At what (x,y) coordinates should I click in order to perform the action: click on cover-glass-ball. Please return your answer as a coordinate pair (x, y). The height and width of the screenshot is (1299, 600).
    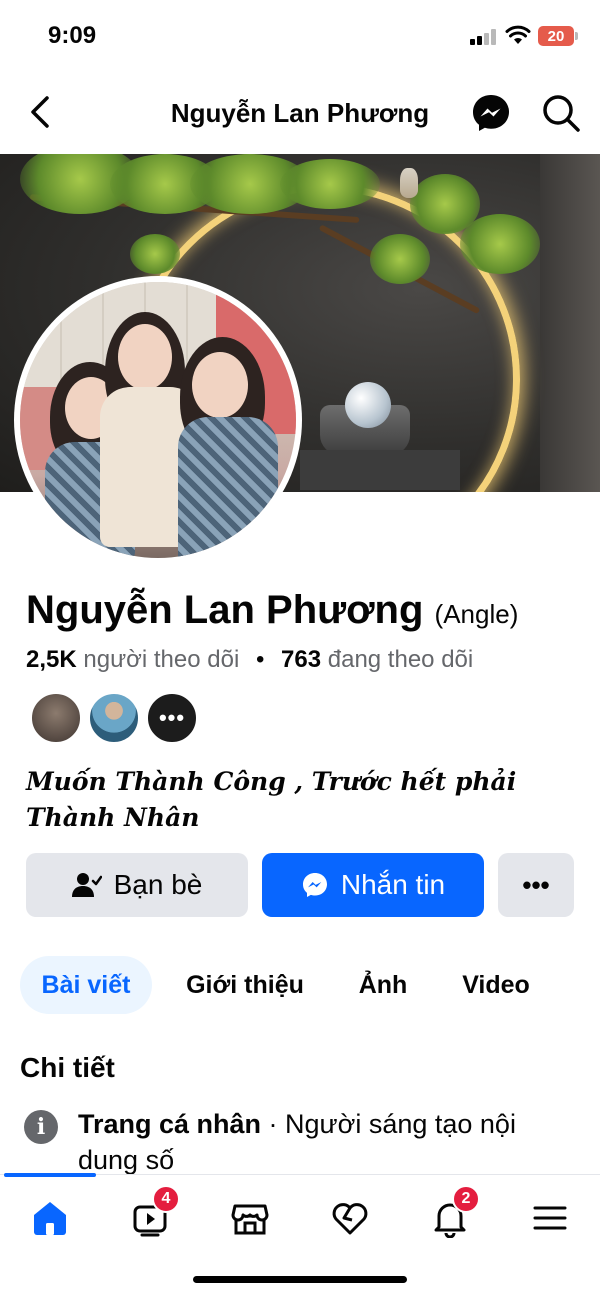
    Looking at the image, I should click on (368, 405).